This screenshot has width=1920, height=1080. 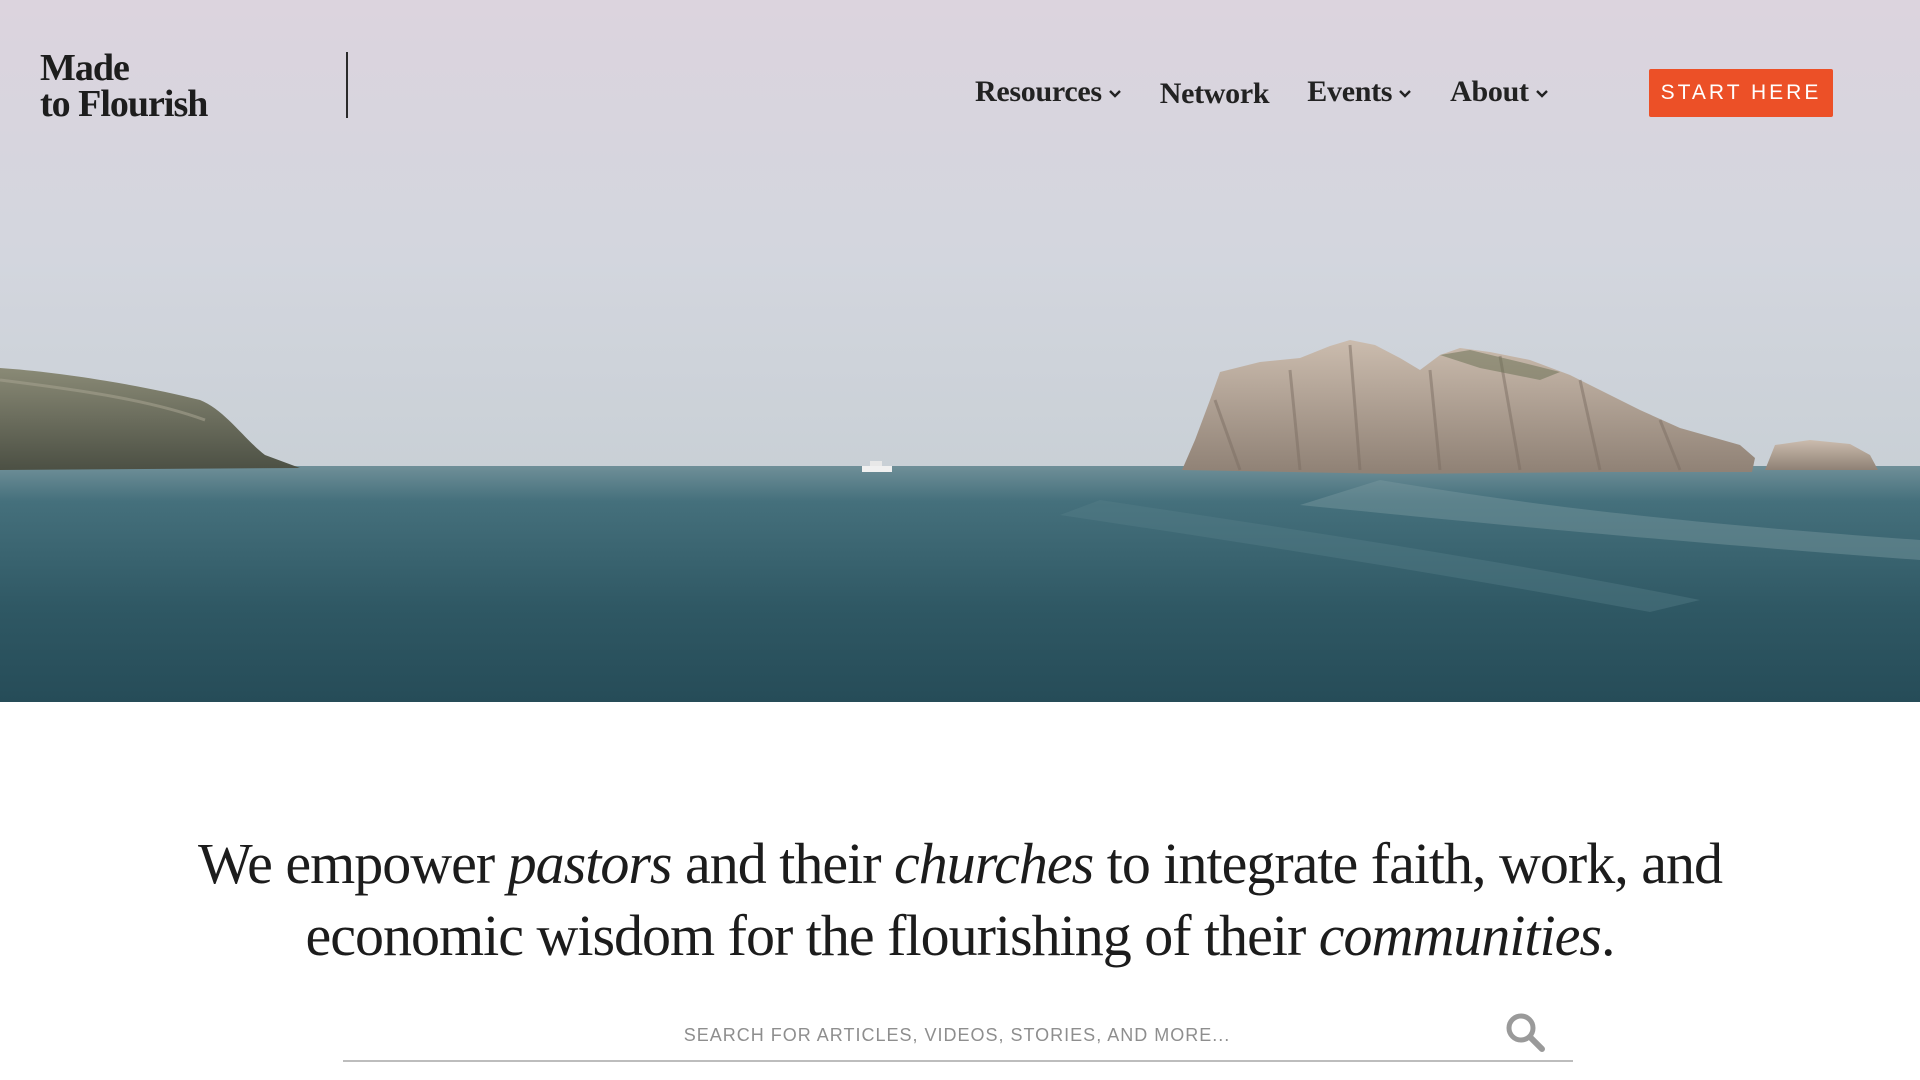 What do you see at coordinates (353, 863) in the screenshot?
I see `mission-text: We empower` at bounding box center [353, 863].